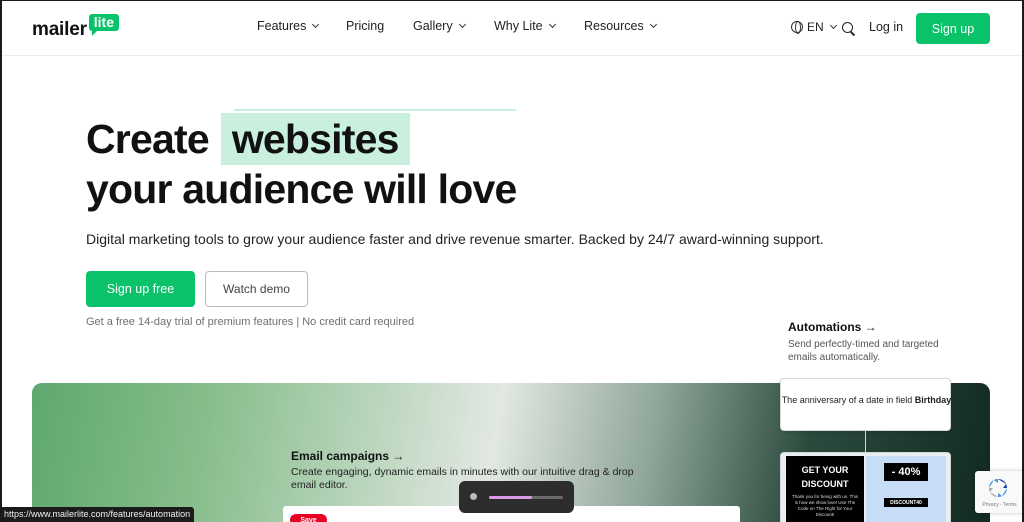 This screenshot has height=522, width=1024. What do you see at coordinates (315, 139) in the screenshot?
I see `headline-highlight: websites` at bounding box center [315, 139].